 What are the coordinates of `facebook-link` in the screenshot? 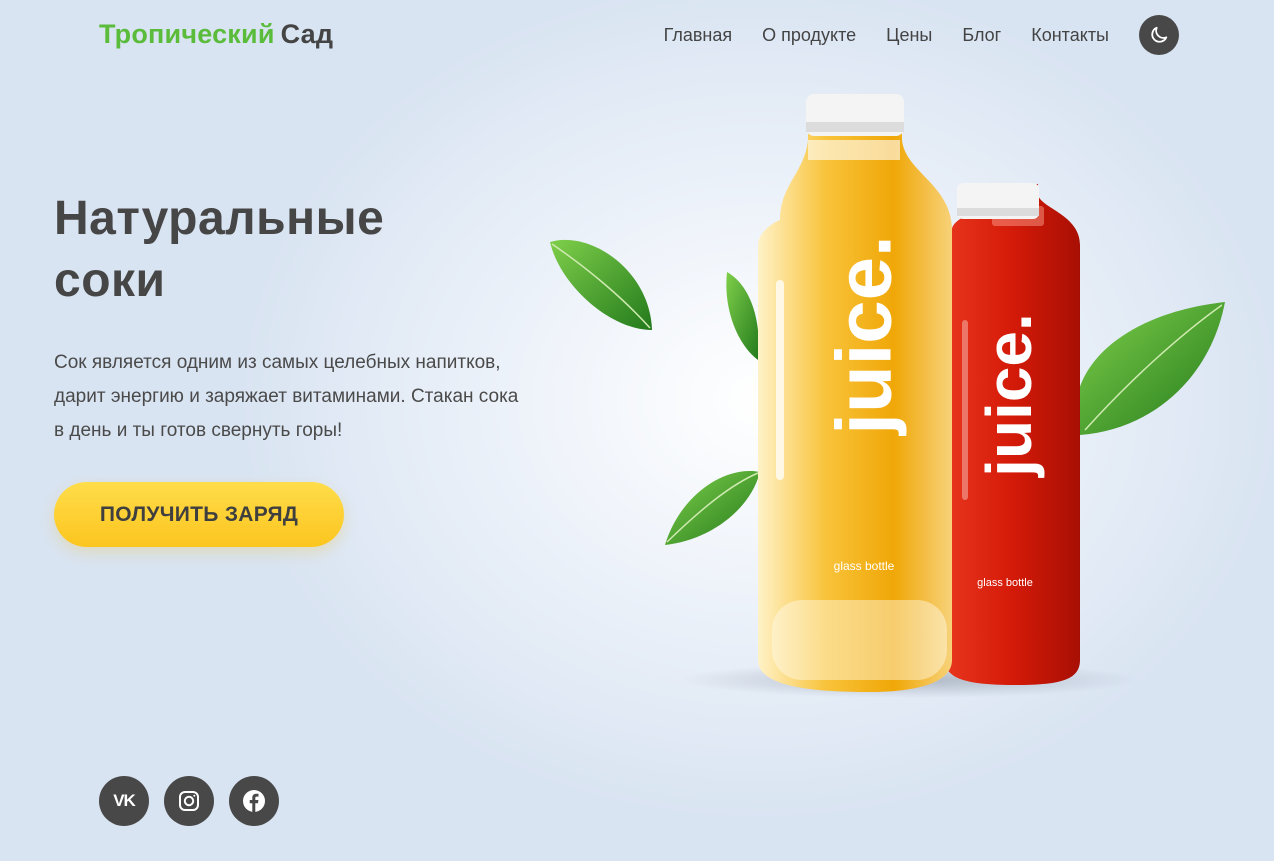 It's located at (254, 801).